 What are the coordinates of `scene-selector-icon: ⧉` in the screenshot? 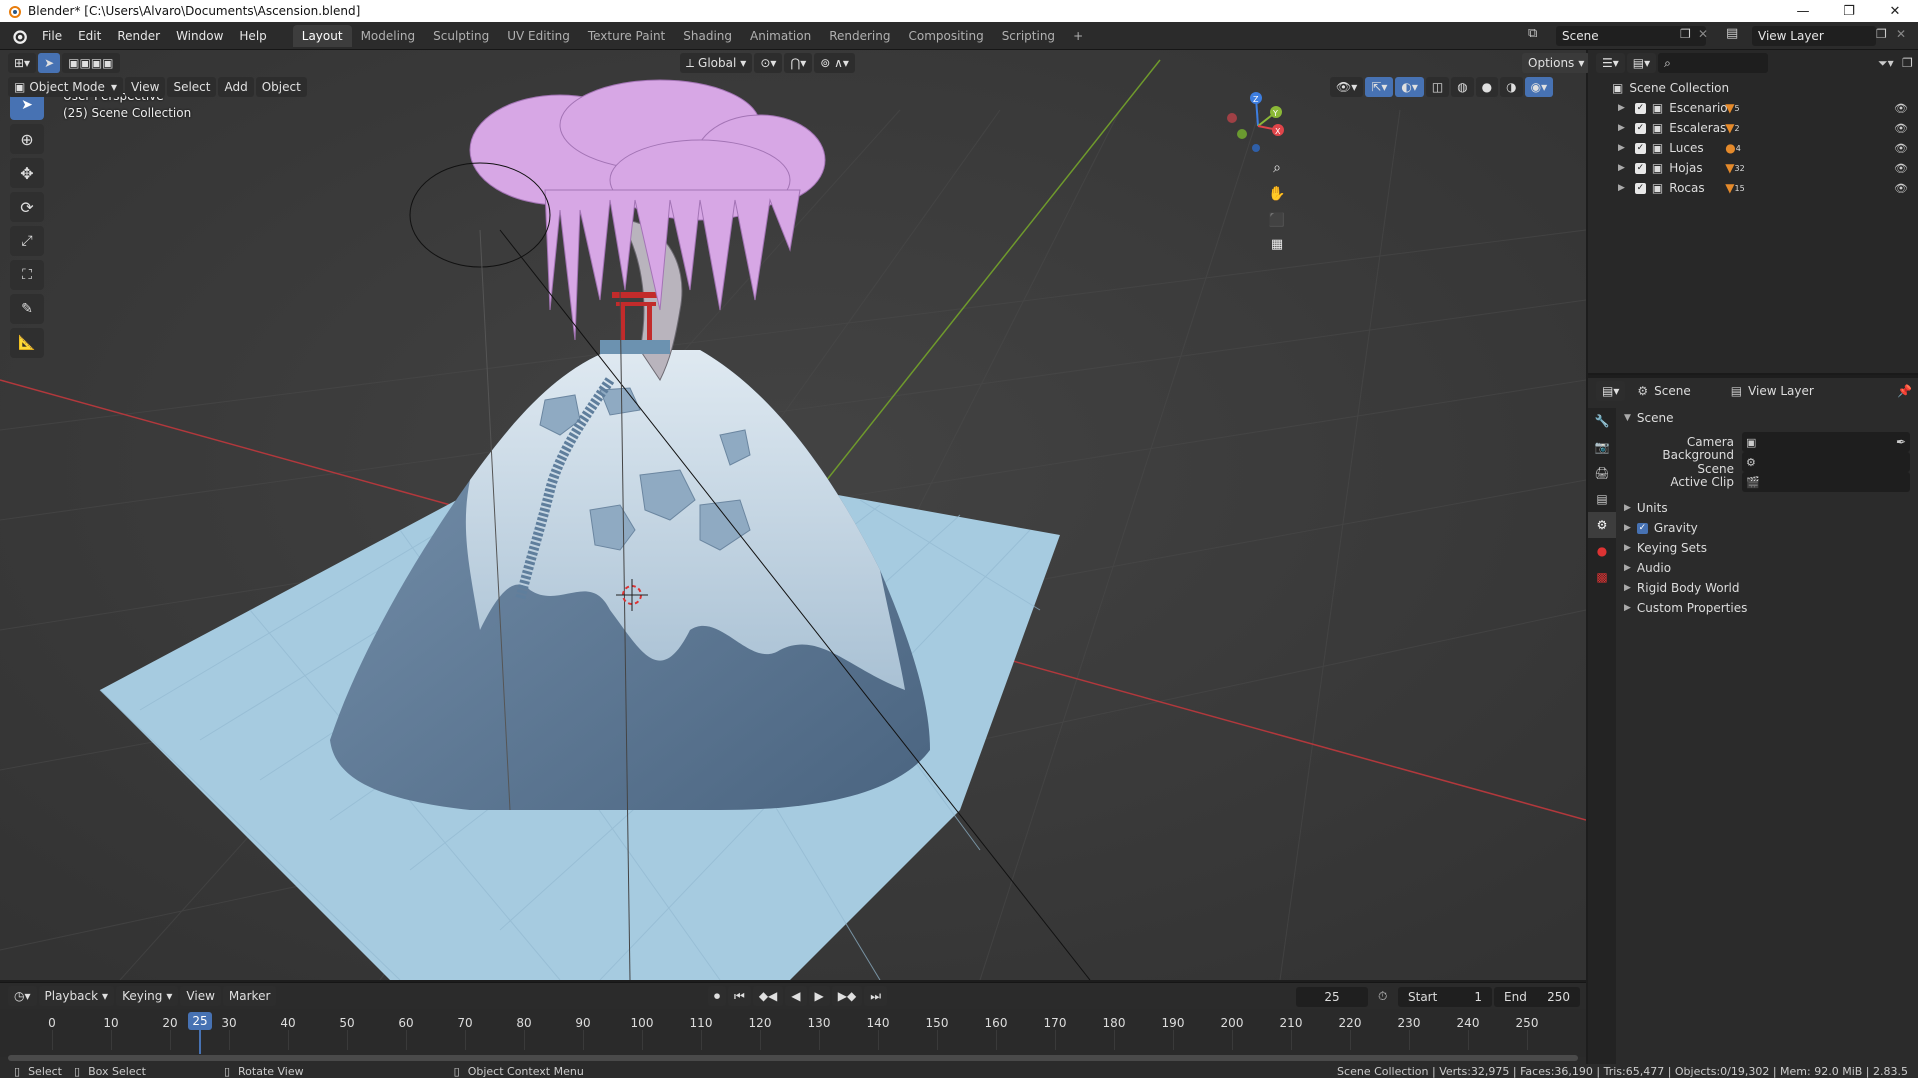 It's located at (1532, 33).